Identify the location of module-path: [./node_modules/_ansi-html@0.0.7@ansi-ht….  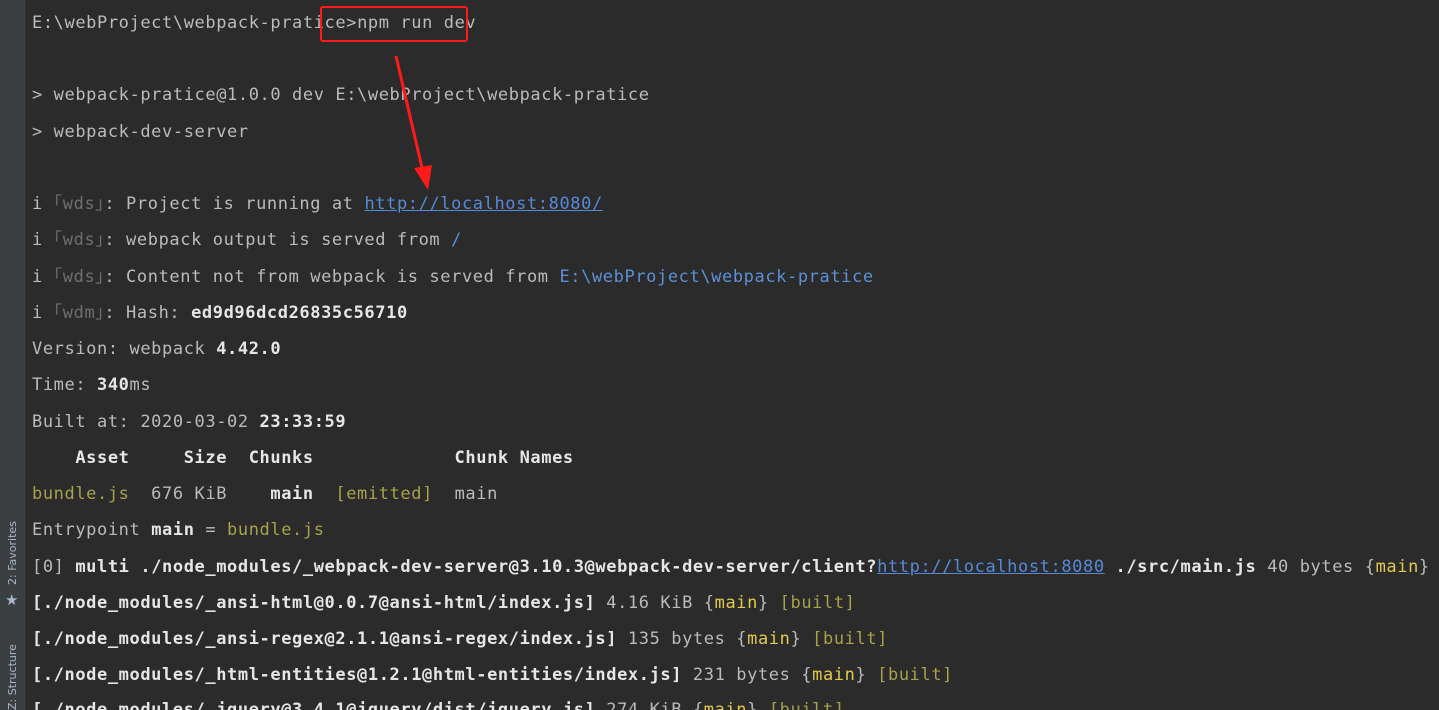
(314, 603).